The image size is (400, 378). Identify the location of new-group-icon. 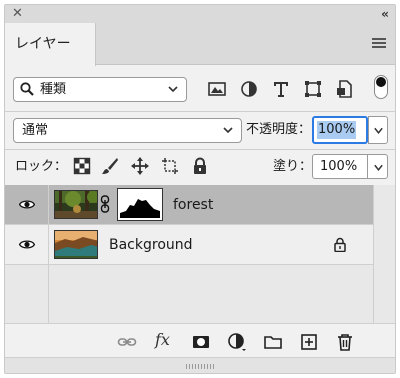
(273, 342).